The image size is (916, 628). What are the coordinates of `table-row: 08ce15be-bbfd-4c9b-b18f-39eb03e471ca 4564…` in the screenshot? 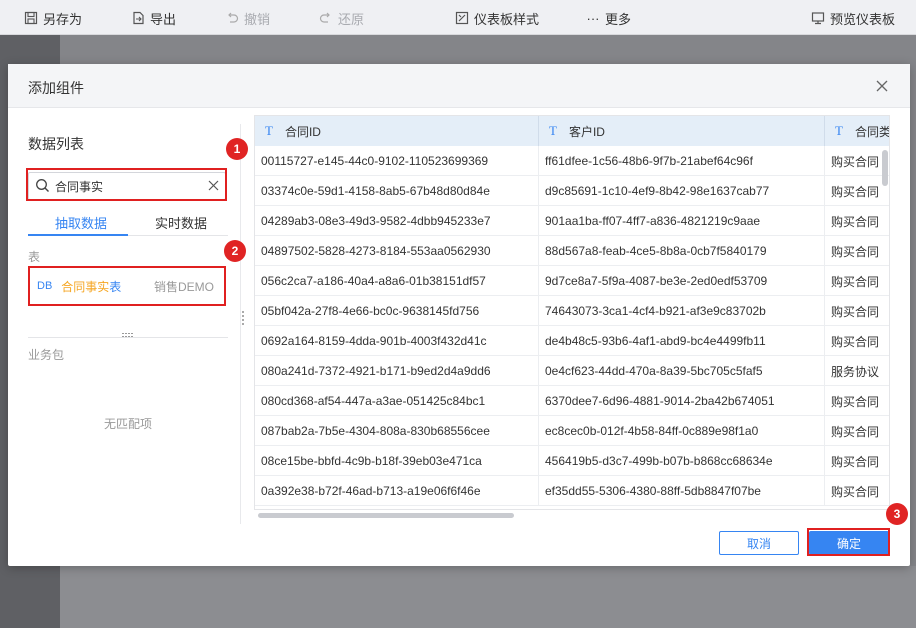 It's located at (572, 461).